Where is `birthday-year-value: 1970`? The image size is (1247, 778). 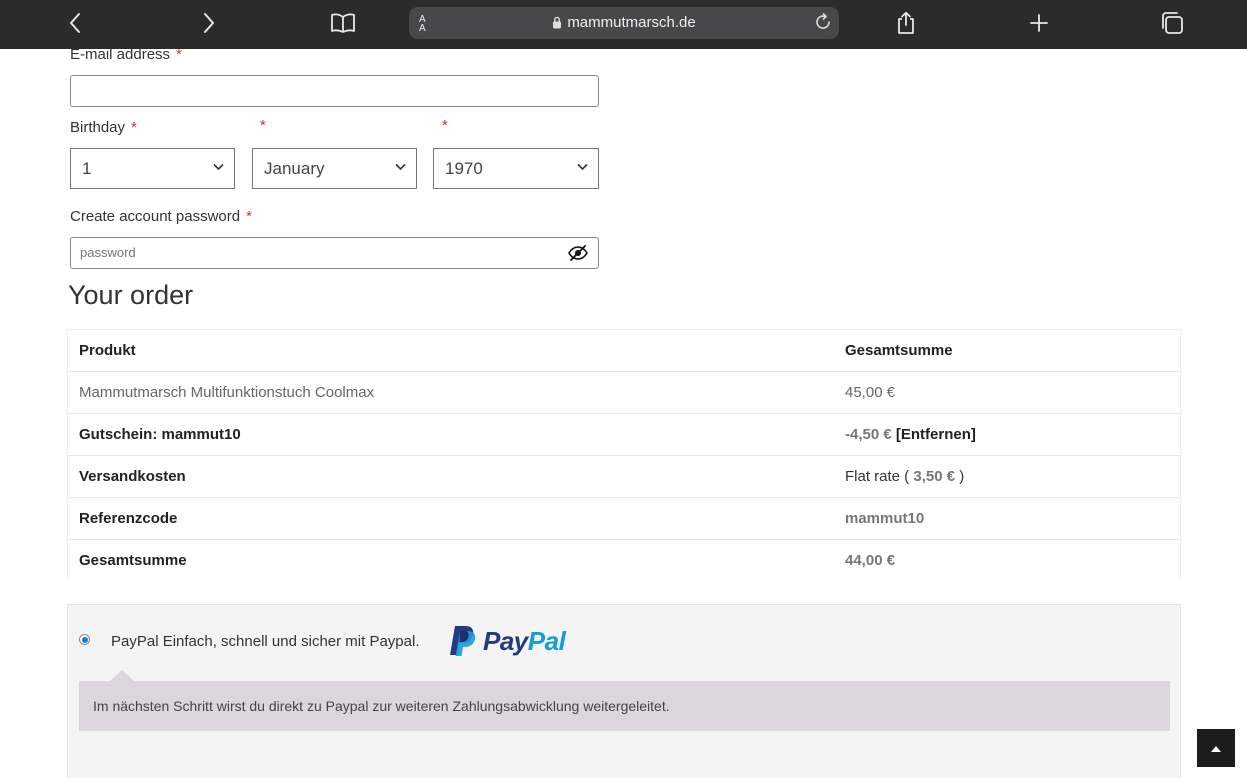 birthday-year-value: 1970 is located at coordinates (464, 168).